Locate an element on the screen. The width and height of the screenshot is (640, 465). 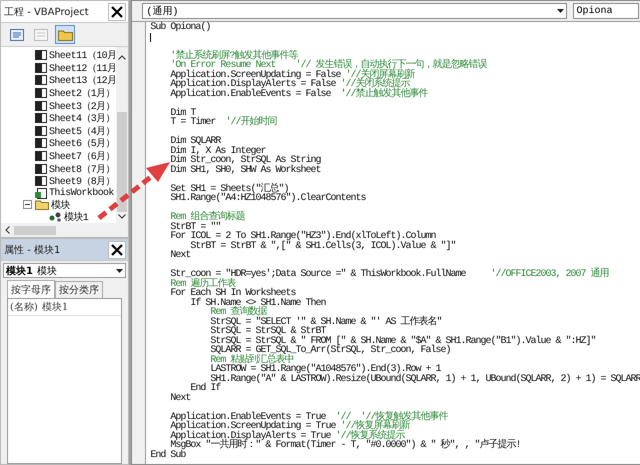
code-line: Dim SQLARR is located at coordinates (194, 141).